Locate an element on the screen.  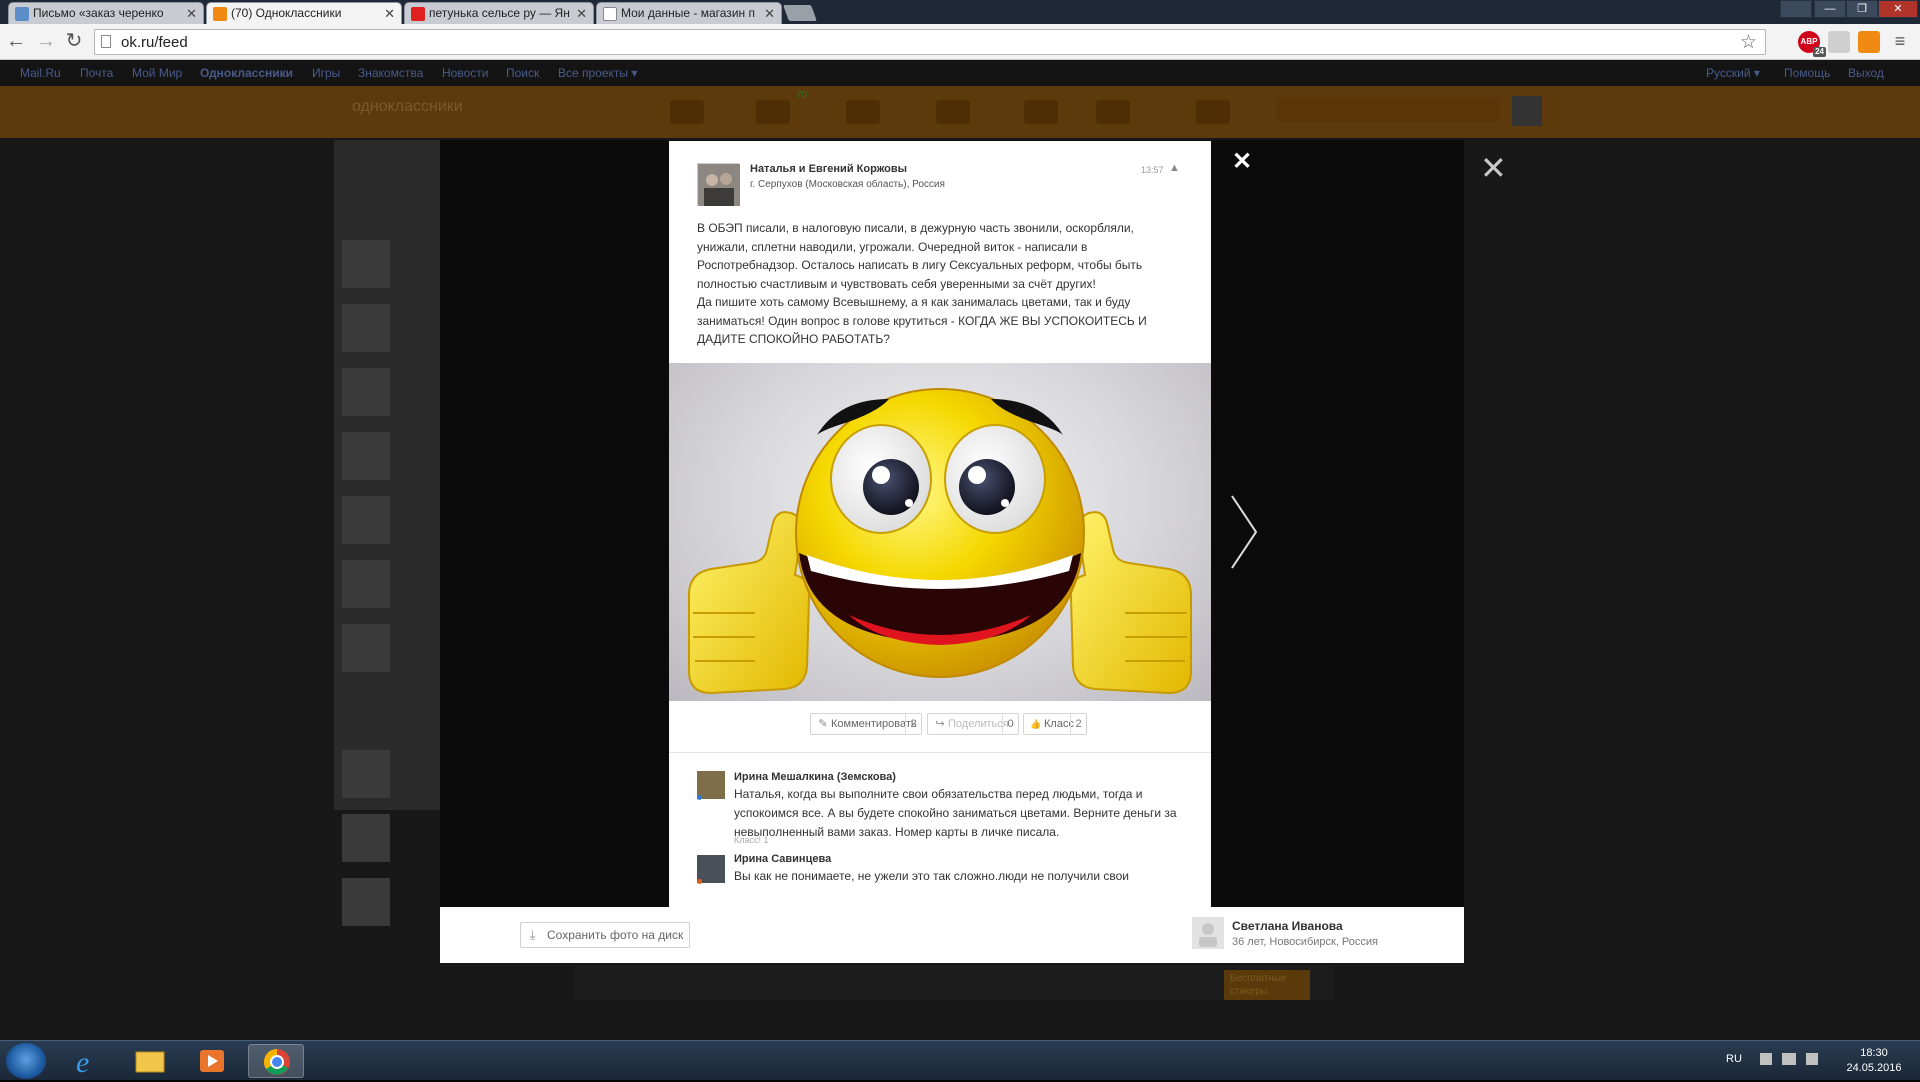
maximize-button: ❐ is located at coordinates (1862, 9).